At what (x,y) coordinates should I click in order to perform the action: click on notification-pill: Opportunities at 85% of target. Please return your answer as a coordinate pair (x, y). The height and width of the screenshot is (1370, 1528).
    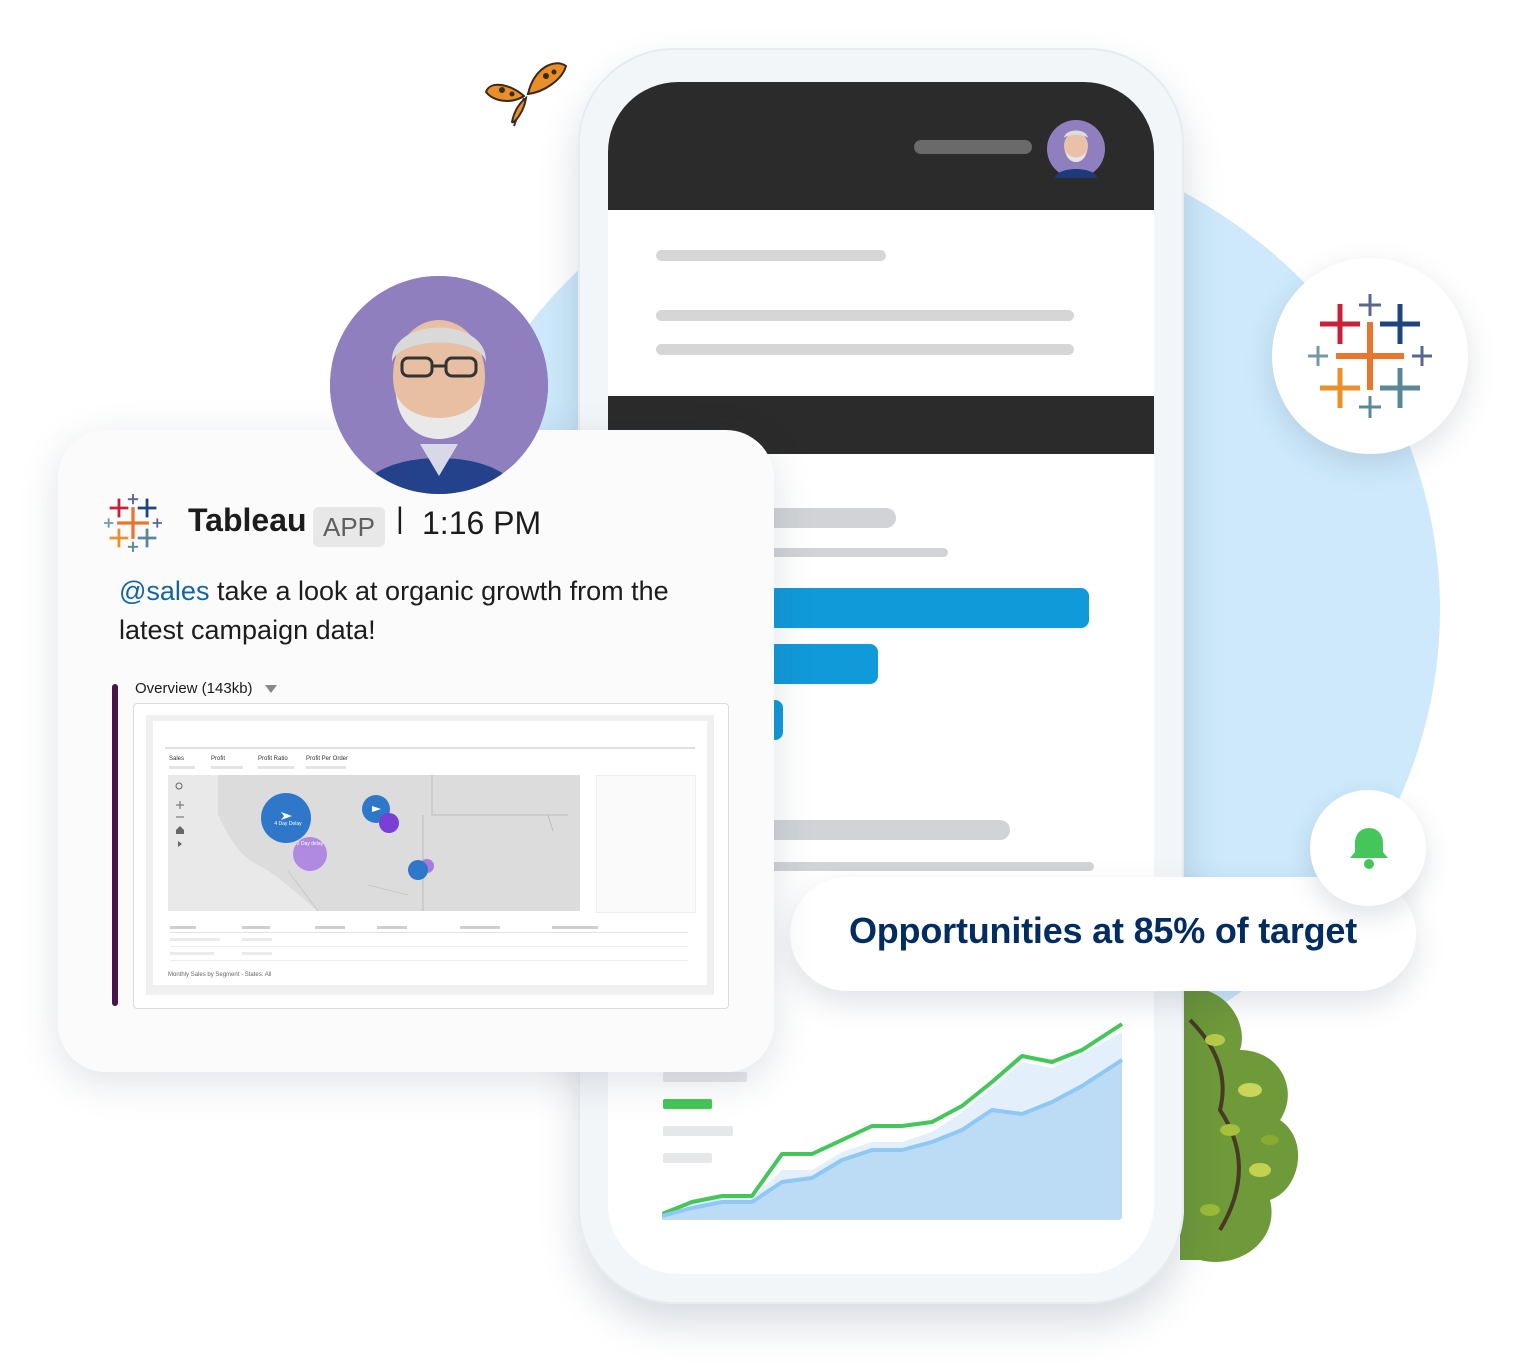
    Looking at the image, I should click on (1103, 934).